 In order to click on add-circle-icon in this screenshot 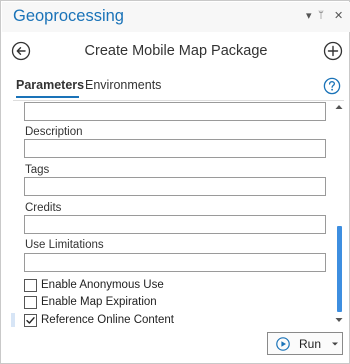, I will do `click(333, 51)`.